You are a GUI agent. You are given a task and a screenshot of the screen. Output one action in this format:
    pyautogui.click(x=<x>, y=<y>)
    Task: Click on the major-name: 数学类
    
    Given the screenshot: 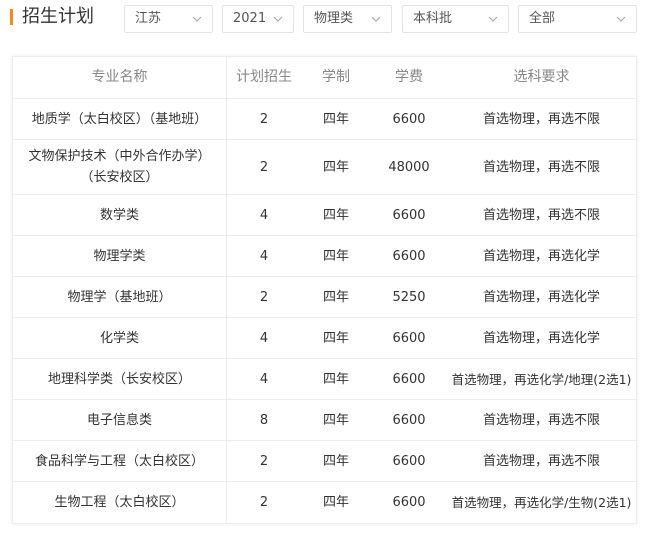 What is the action you would take?
    pyautogui.click(x=120, y=215)
    